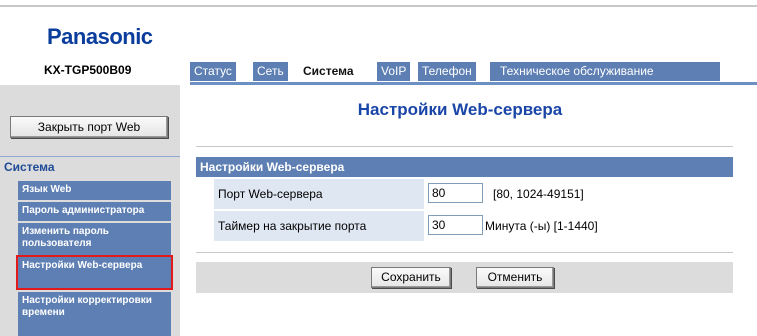 Image resolution: width=757 pixels, height=336 pixels. I want to click on button-bar: Сохранить Отменить, so click(464, 277).